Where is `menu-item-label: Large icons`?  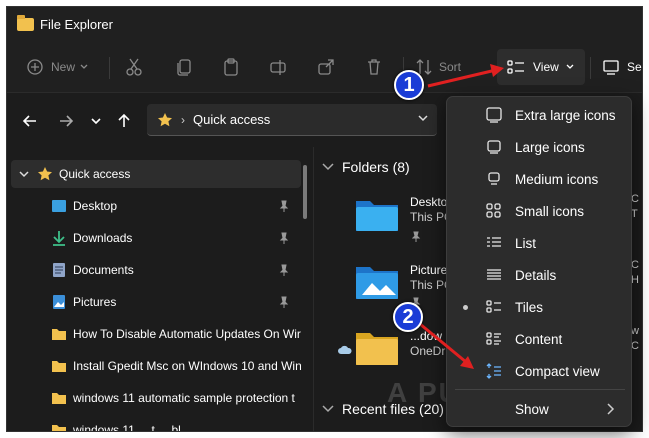
menu-item-label: Large icons is located at coordinates (550, 147).